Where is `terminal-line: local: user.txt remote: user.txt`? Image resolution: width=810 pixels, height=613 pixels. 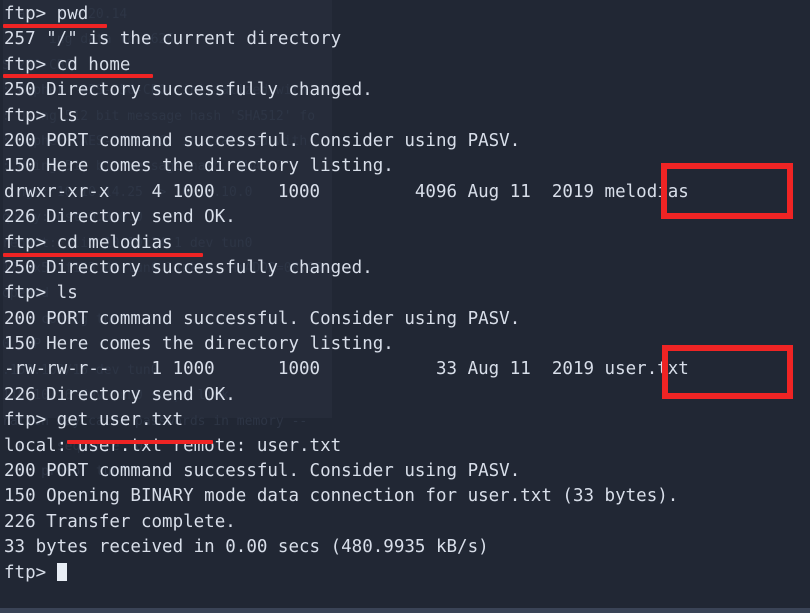 terminal-line: local: user.txt remote: user.txt is located at coordinates (173, 445).